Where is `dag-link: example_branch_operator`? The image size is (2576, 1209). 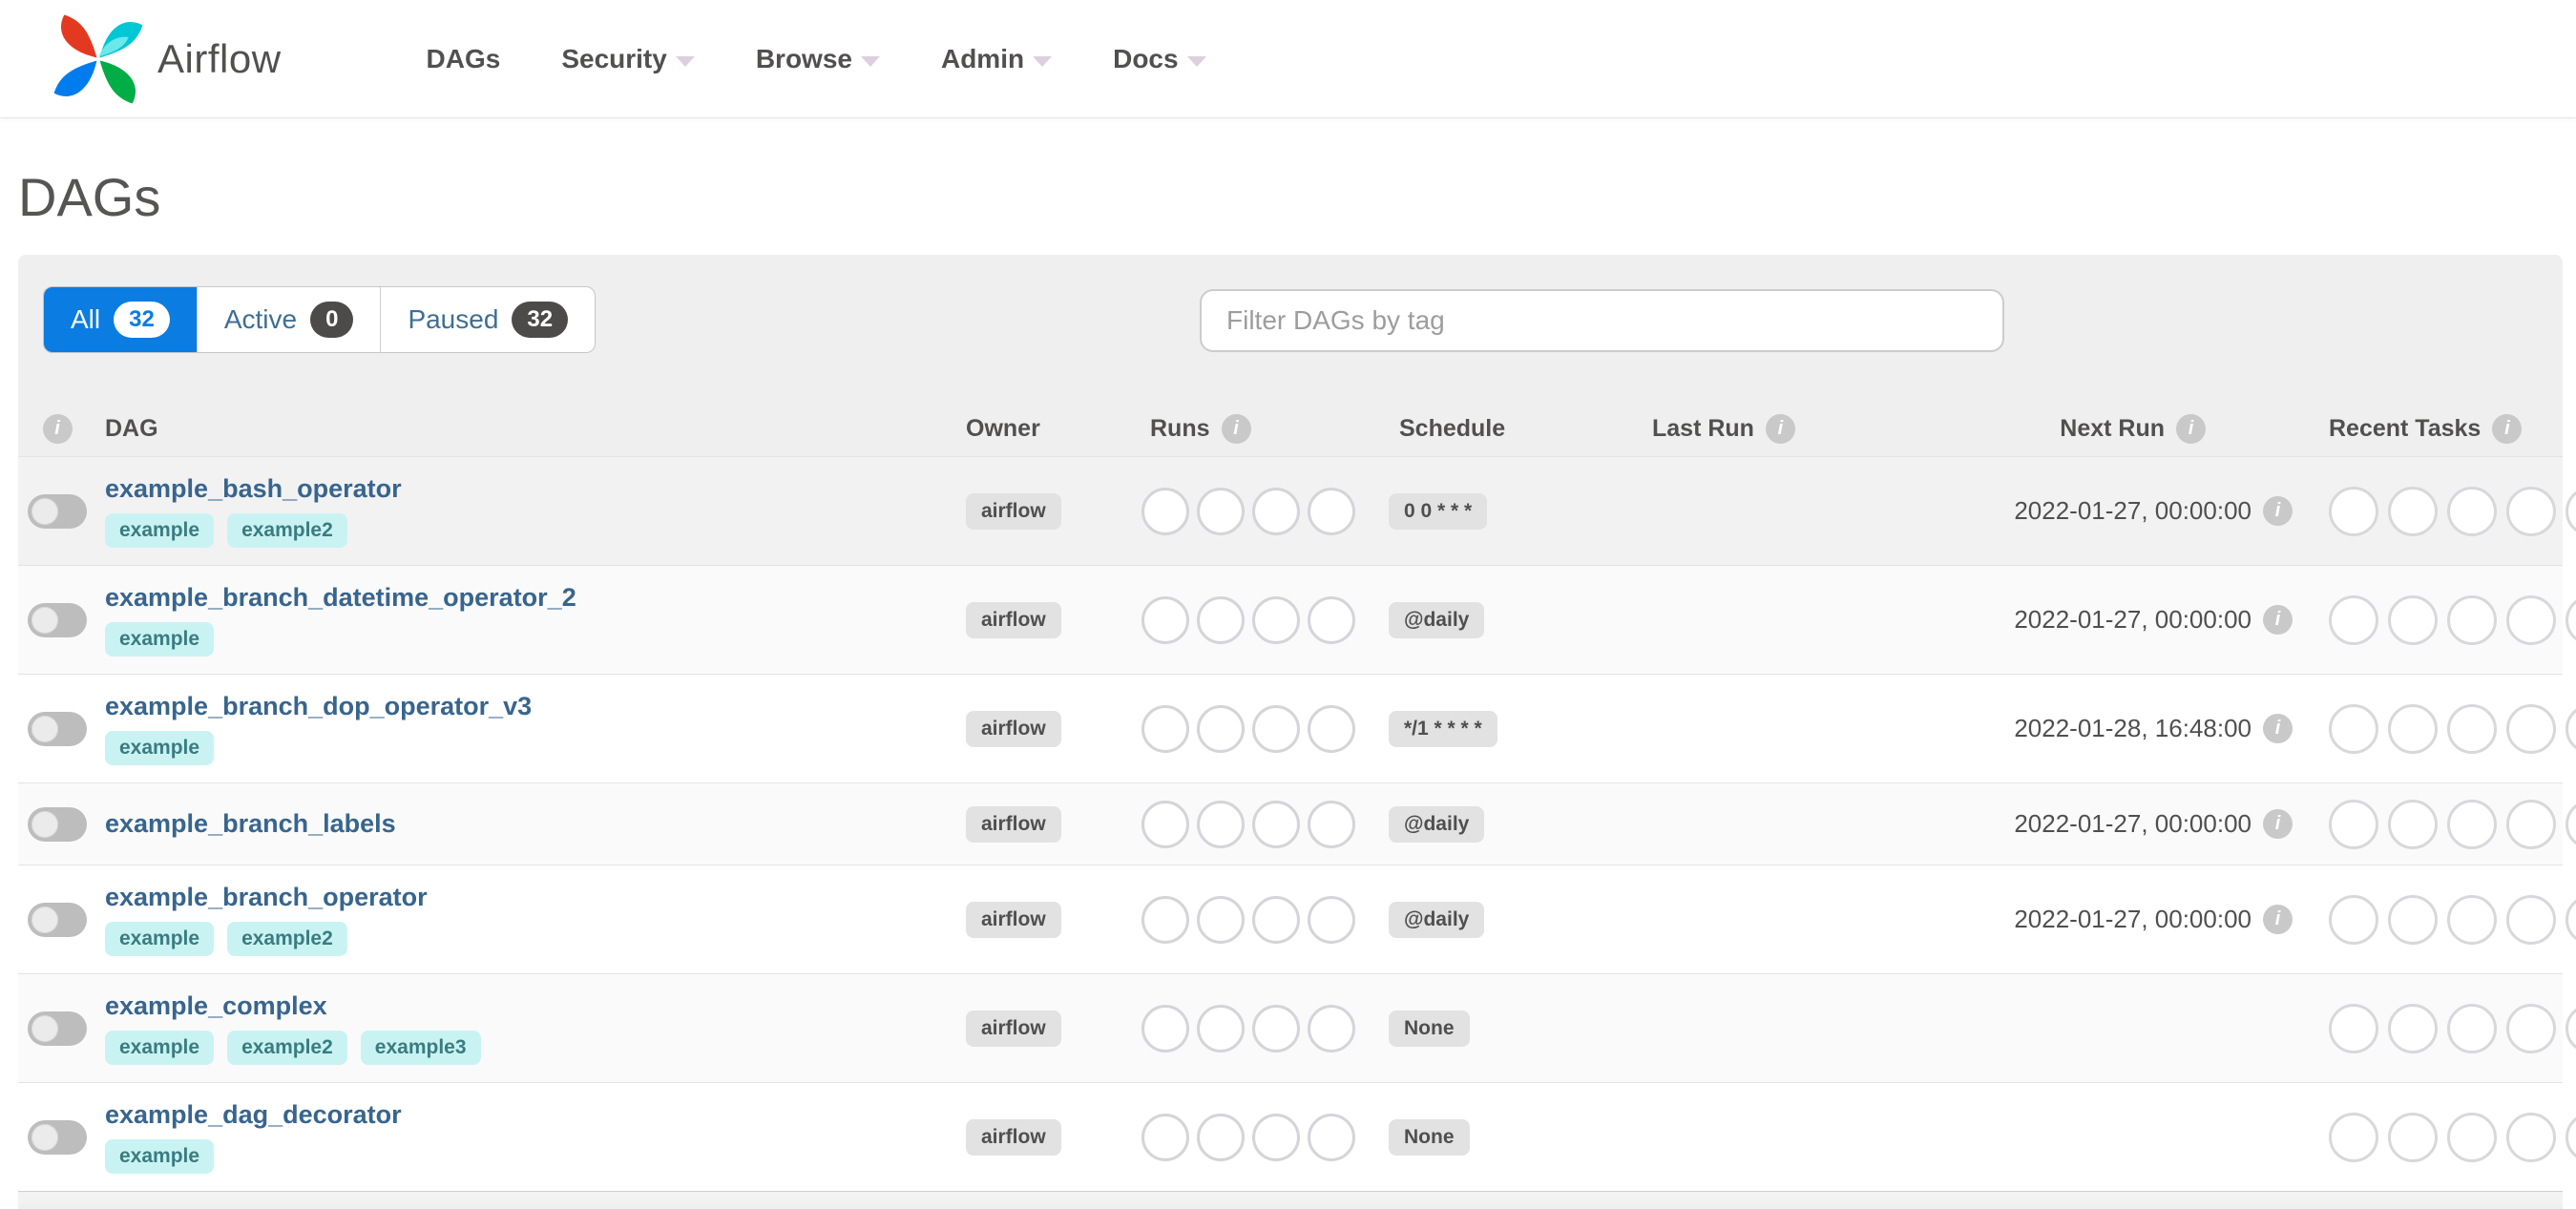
dag-link: example_branch_operator is located at coordinates (266, 897).